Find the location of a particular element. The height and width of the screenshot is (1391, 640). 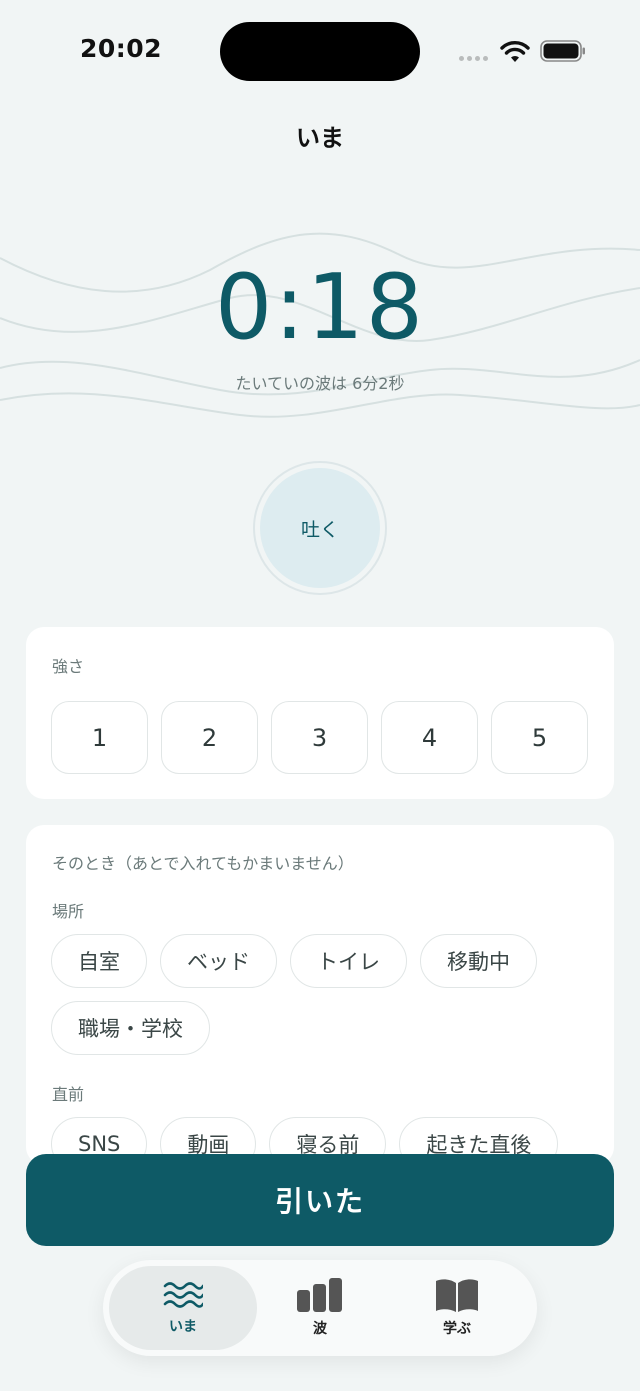

place-chip-moving: 移動中 is located at coordinates (478, 961).